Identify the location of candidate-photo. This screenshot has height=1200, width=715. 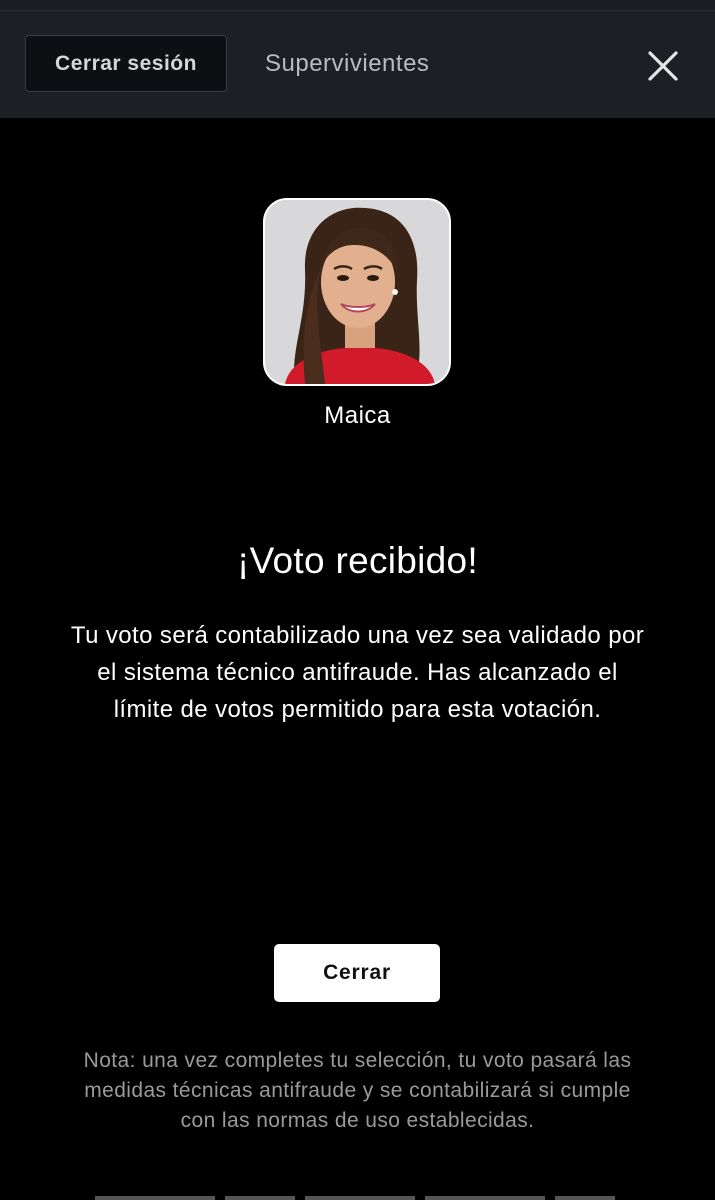
(357, 292).